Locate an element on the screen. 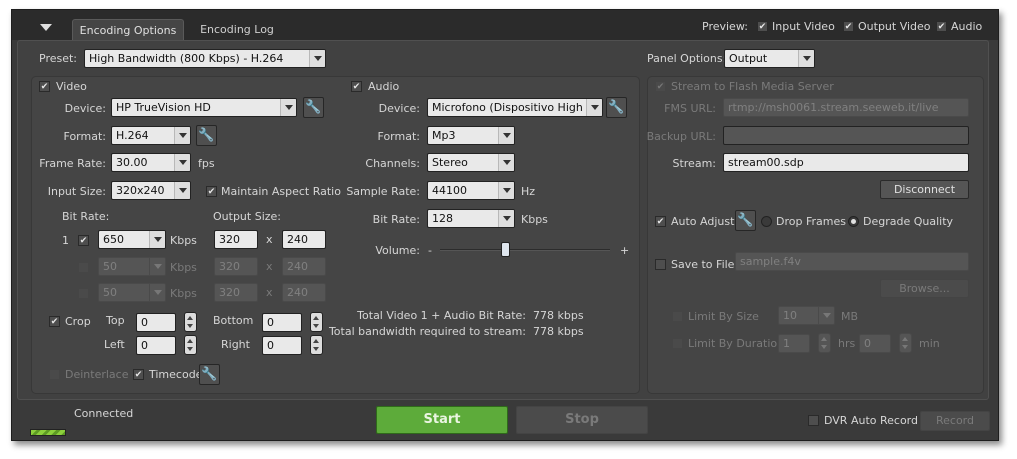 The image size is (1017, 459). audio-bit-rate-dropdown: 128 is located at coordinates (471, 218).